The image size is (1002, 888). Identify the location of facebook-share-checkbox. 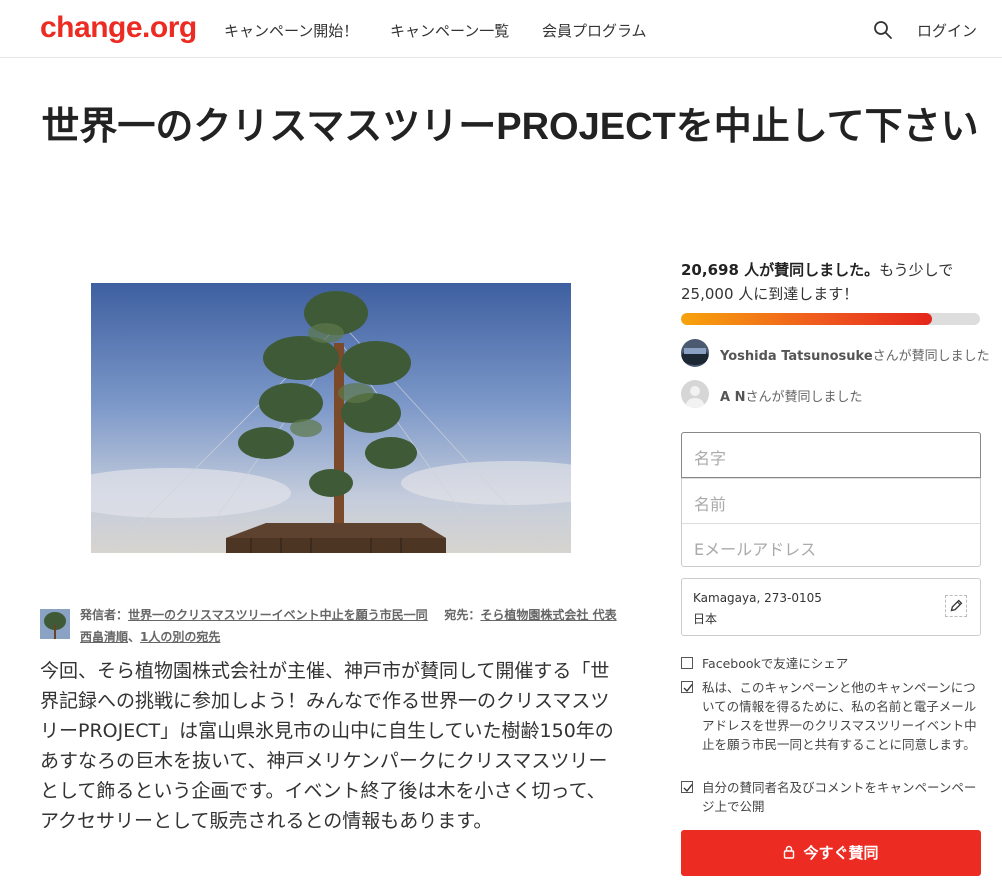
(687, 663).